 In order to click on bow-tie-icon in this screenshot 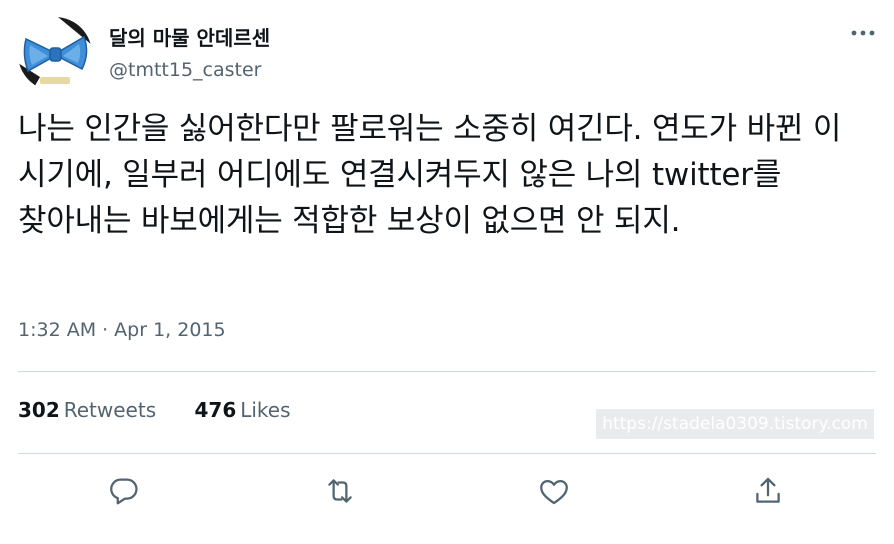, I will do `click(55, 54)`.